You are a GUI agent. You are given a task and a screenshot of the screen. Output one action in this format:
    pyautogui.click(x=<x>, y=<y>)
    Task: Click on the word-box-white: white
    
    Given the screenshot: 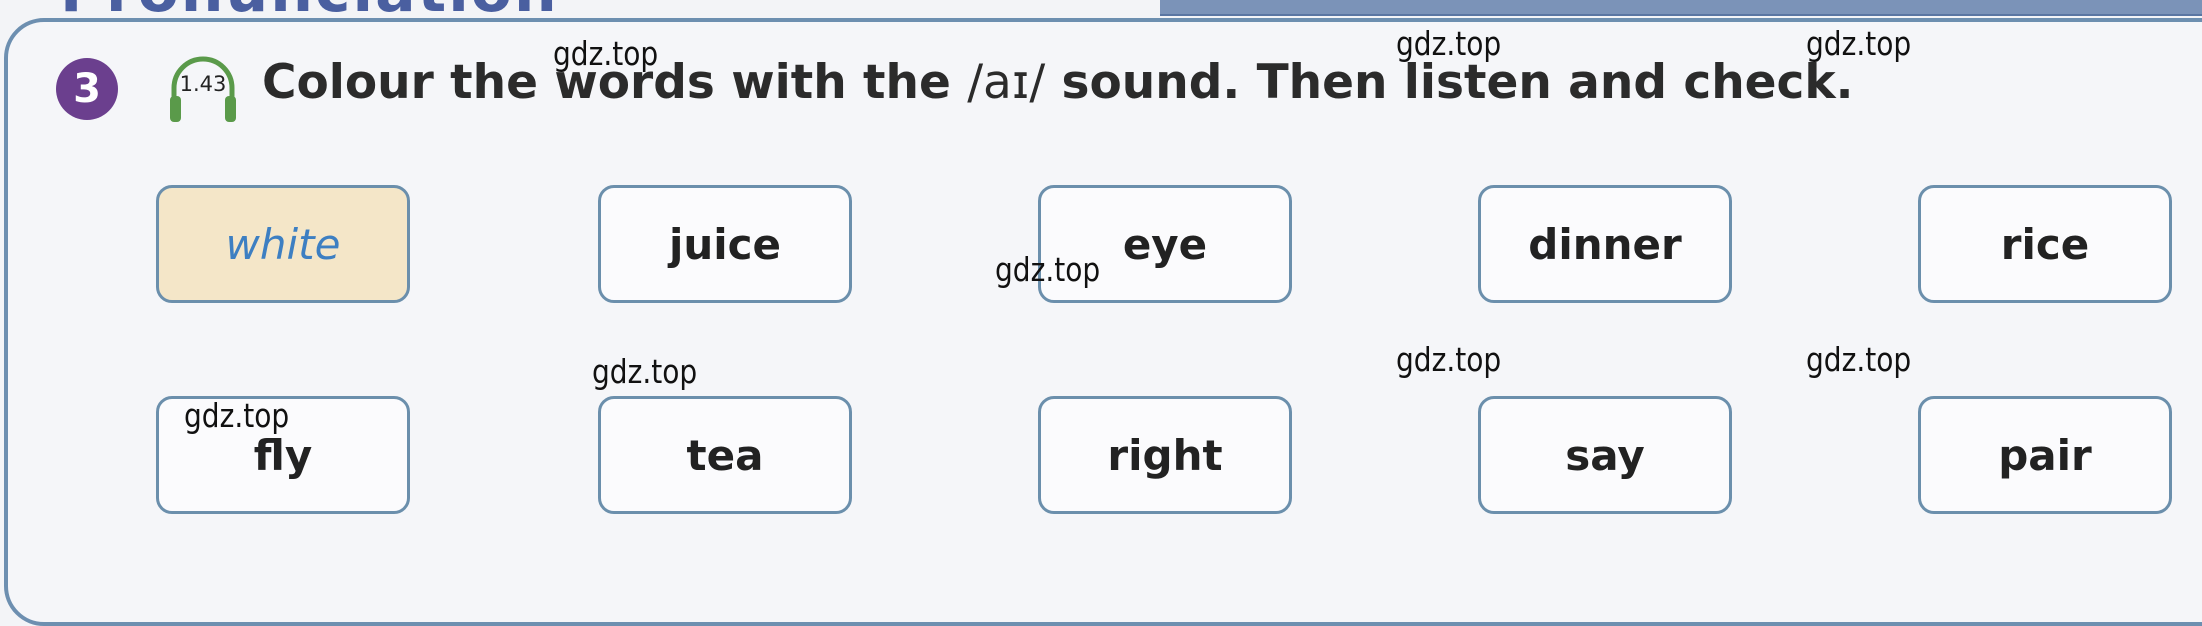 What is the action you would take?
    pyautogui.click(x=283, y=244)
    